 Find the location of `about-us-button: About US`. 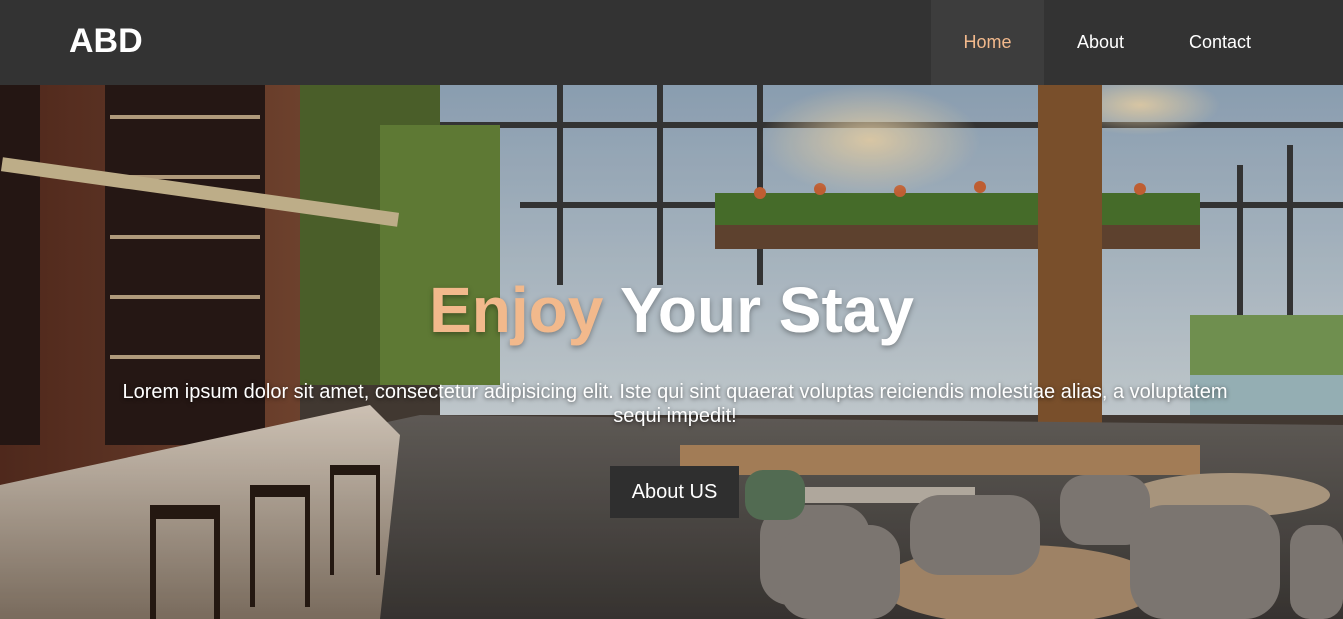

about-us-button: About US is located at coordinates (674, 492).